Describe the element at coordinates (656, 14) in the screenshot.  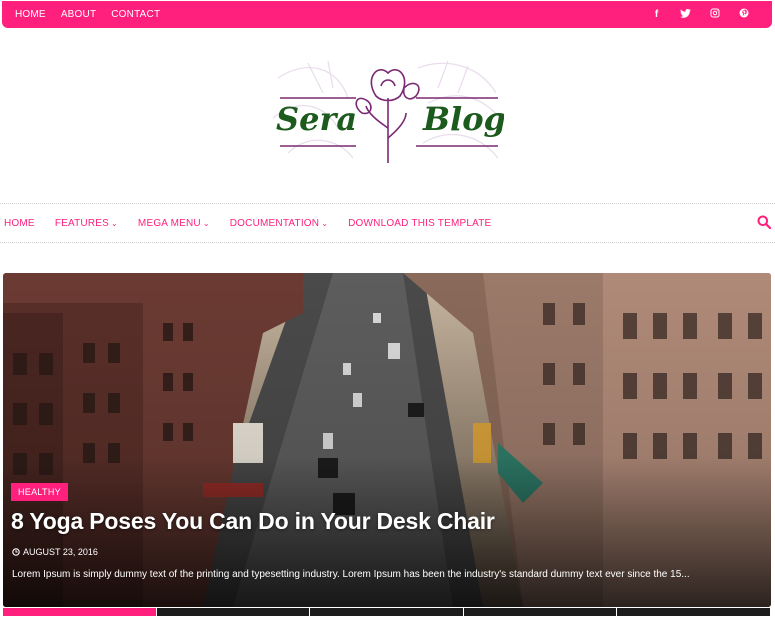
I see `facebook-icon: f` at that location.